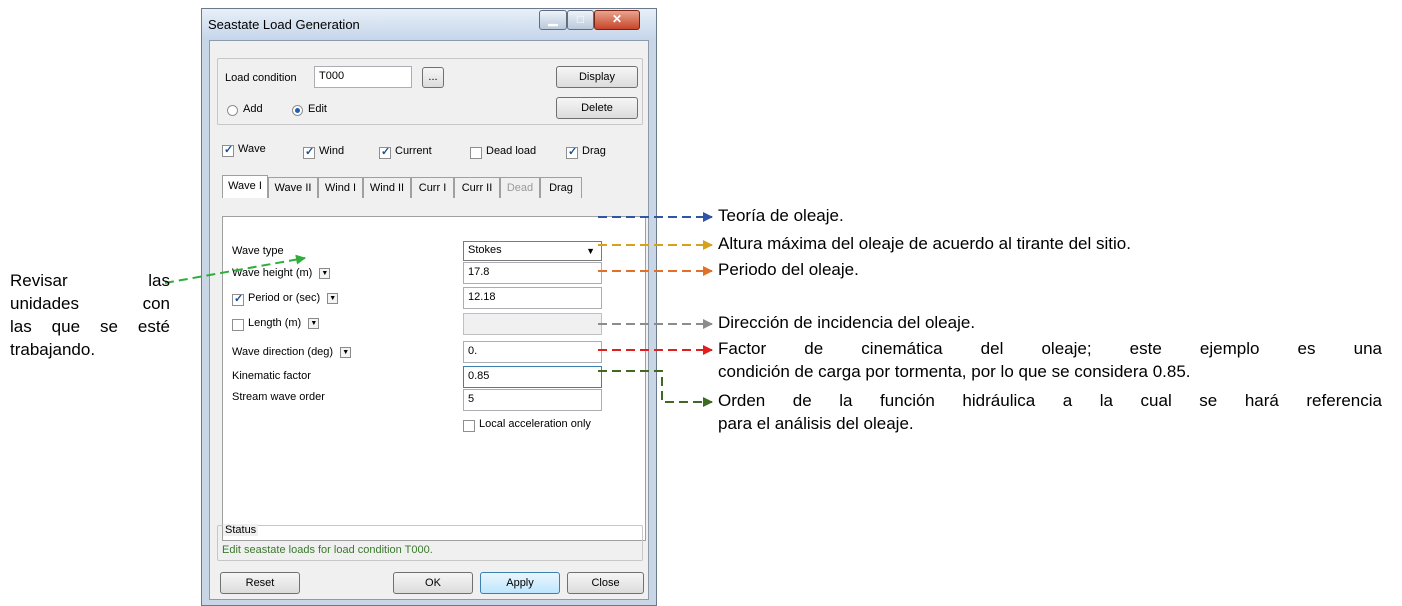 The width and height of the screenshot is (1402, 606). Describe the element at coordinates (847, 322) in the screenshot. I see `annotation-direction: Dirección de incidencia del oleaje.` at that location.